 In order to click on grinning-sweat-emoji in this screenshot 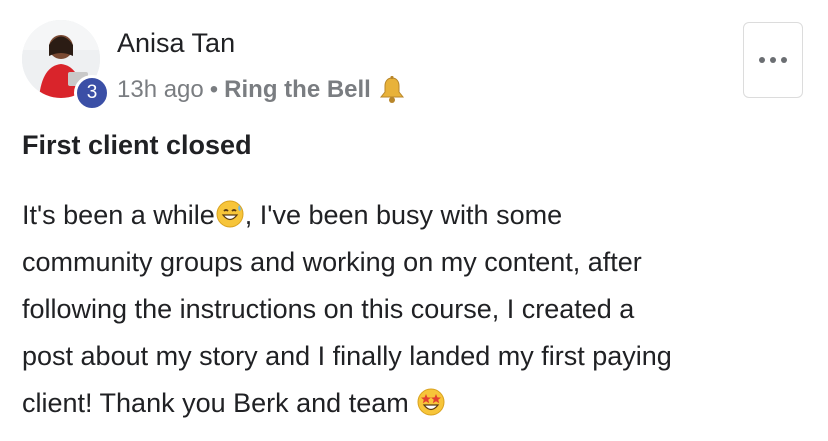, I will do `click(230, 212)`.